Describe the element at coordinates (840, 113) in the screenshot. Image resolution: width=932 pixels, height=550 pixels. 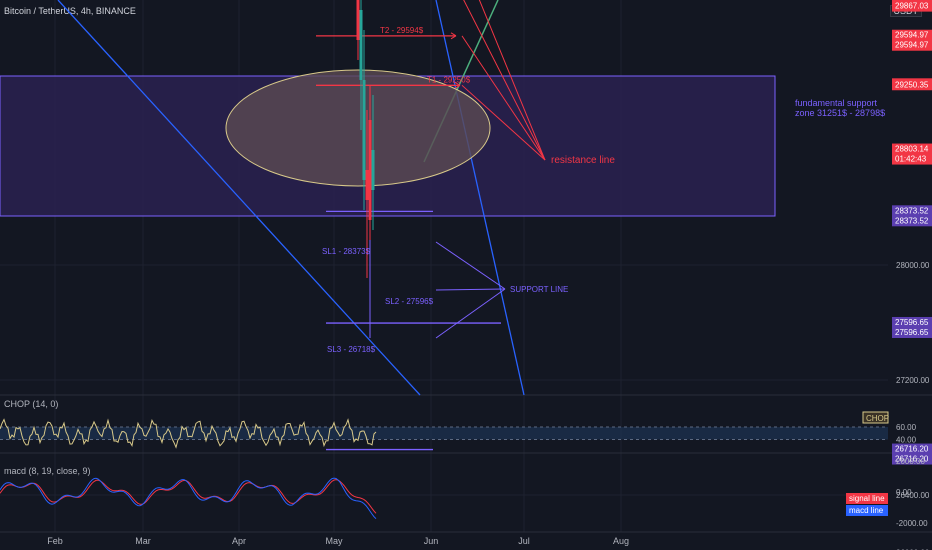
I see `zone-label-line: zone 31251$ - 28798$` at that location.